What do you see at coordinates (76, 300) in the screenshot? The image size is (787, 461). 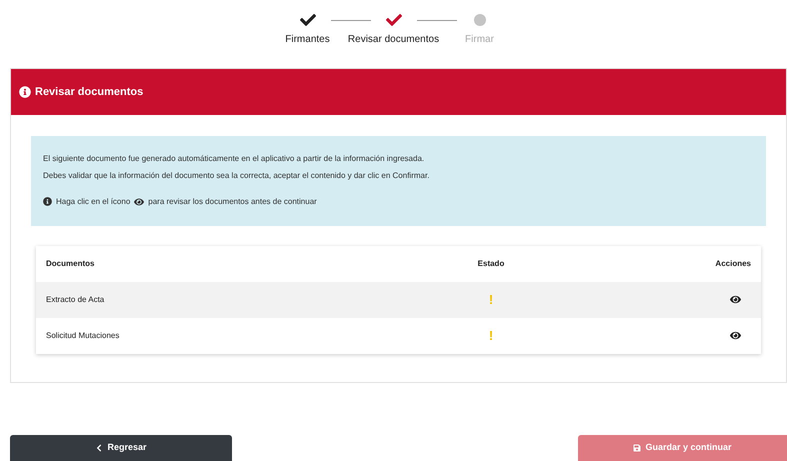 I see `table-cell-text: Extracto de Acta` at bounding box center [76, 300].